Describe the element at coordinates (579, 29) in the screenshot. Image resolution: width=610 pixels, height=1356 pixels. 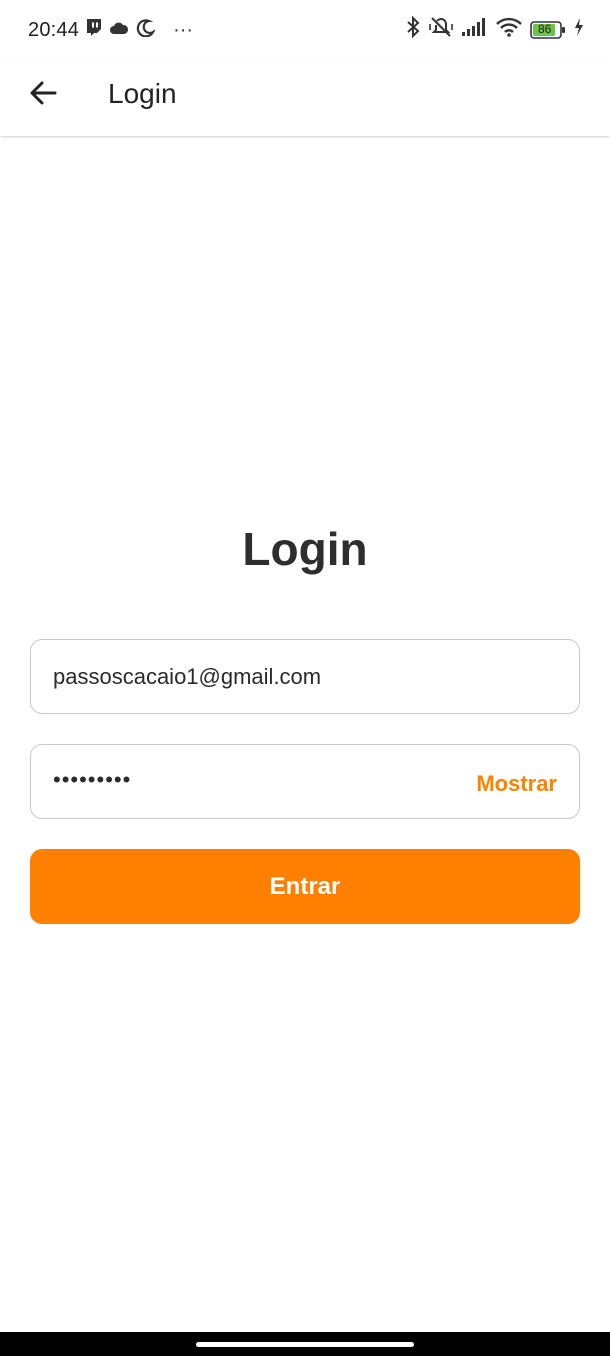
I see `charging-icon` at that location.